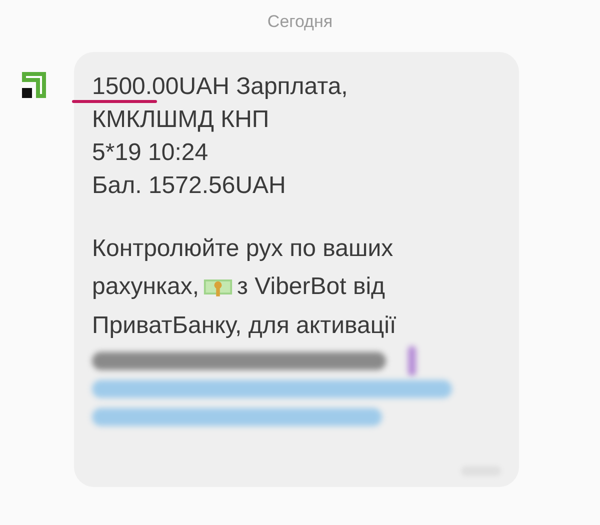 Image resolution: width=600 pixels, height=525 pixels. I want to click on message-text: Контролюйте рух по ваших, so click(243, 248).